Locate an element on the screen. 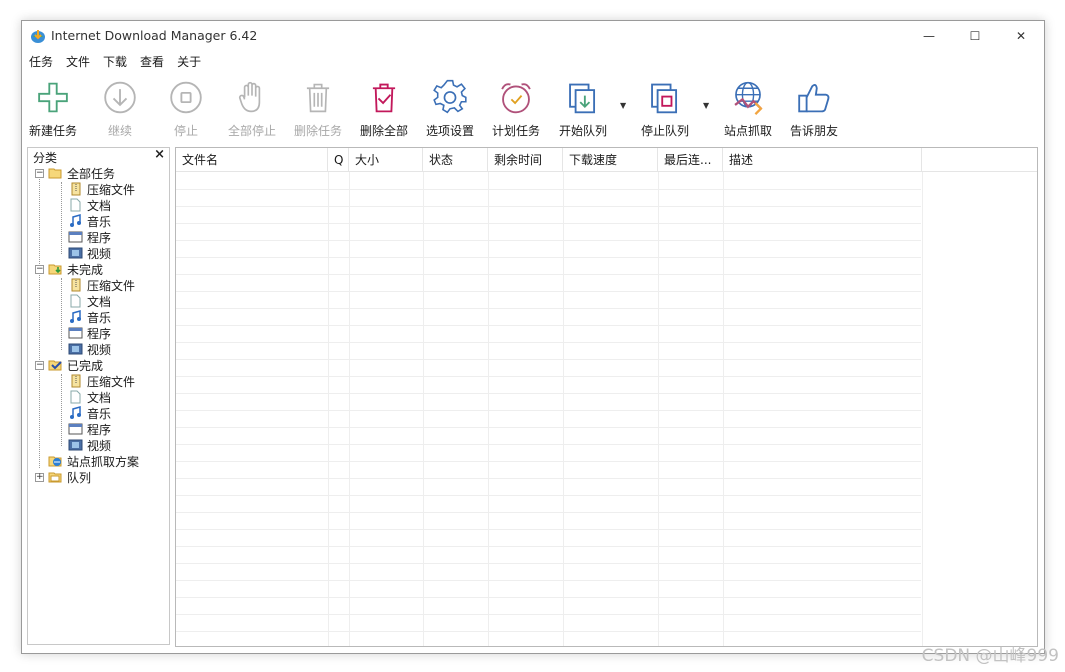 This screenshot has height=672, width=1065. title-bar: Internet Download Manager 6.42 — ☐ ✕ is located at coordinates (533, 36).